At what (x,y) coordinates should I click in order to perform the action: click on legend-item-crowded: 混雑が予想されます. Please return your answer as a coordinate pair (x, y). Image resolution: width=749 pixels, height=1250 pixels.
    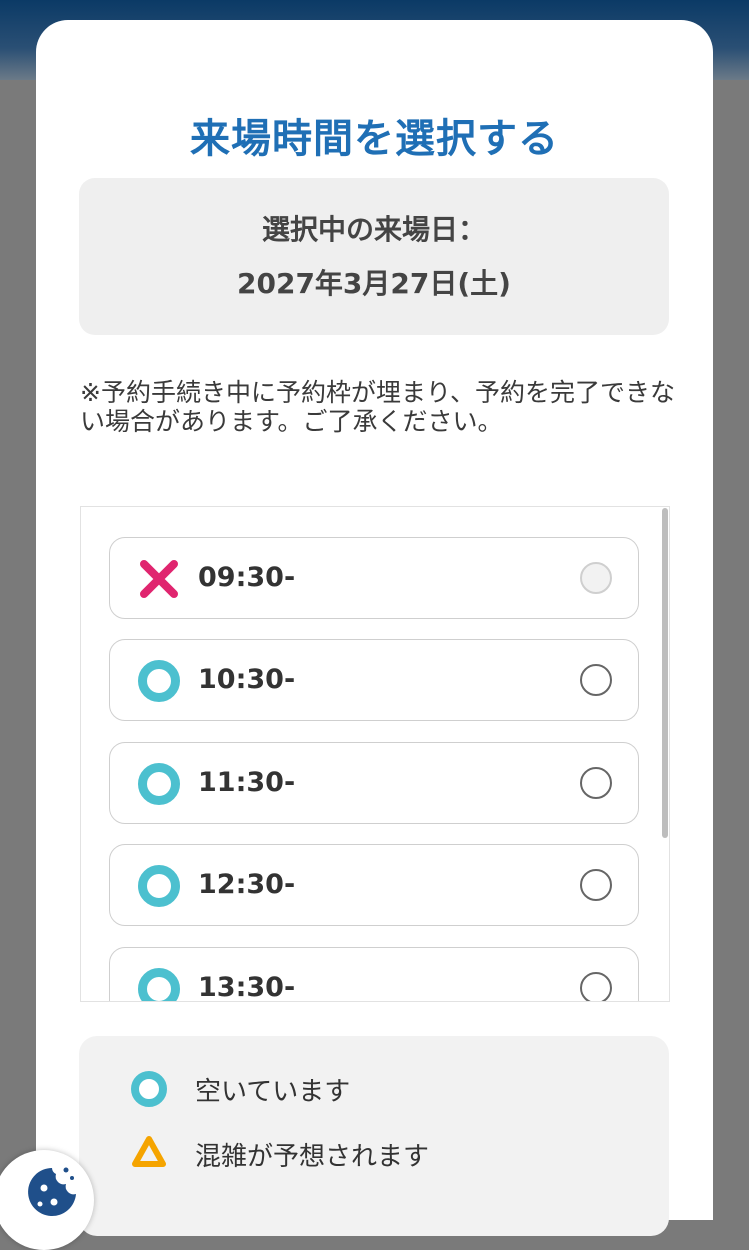
    Looking at the image, I should click on (280, 1154).